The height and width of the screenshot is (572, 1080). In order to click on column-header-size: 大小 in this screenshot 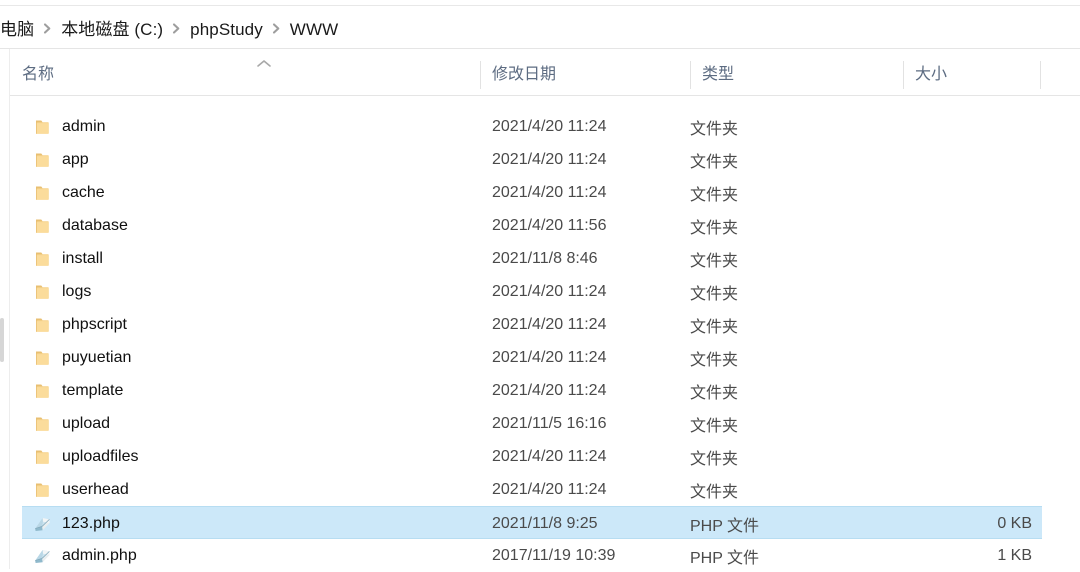, I will do `click(931, 72)`.